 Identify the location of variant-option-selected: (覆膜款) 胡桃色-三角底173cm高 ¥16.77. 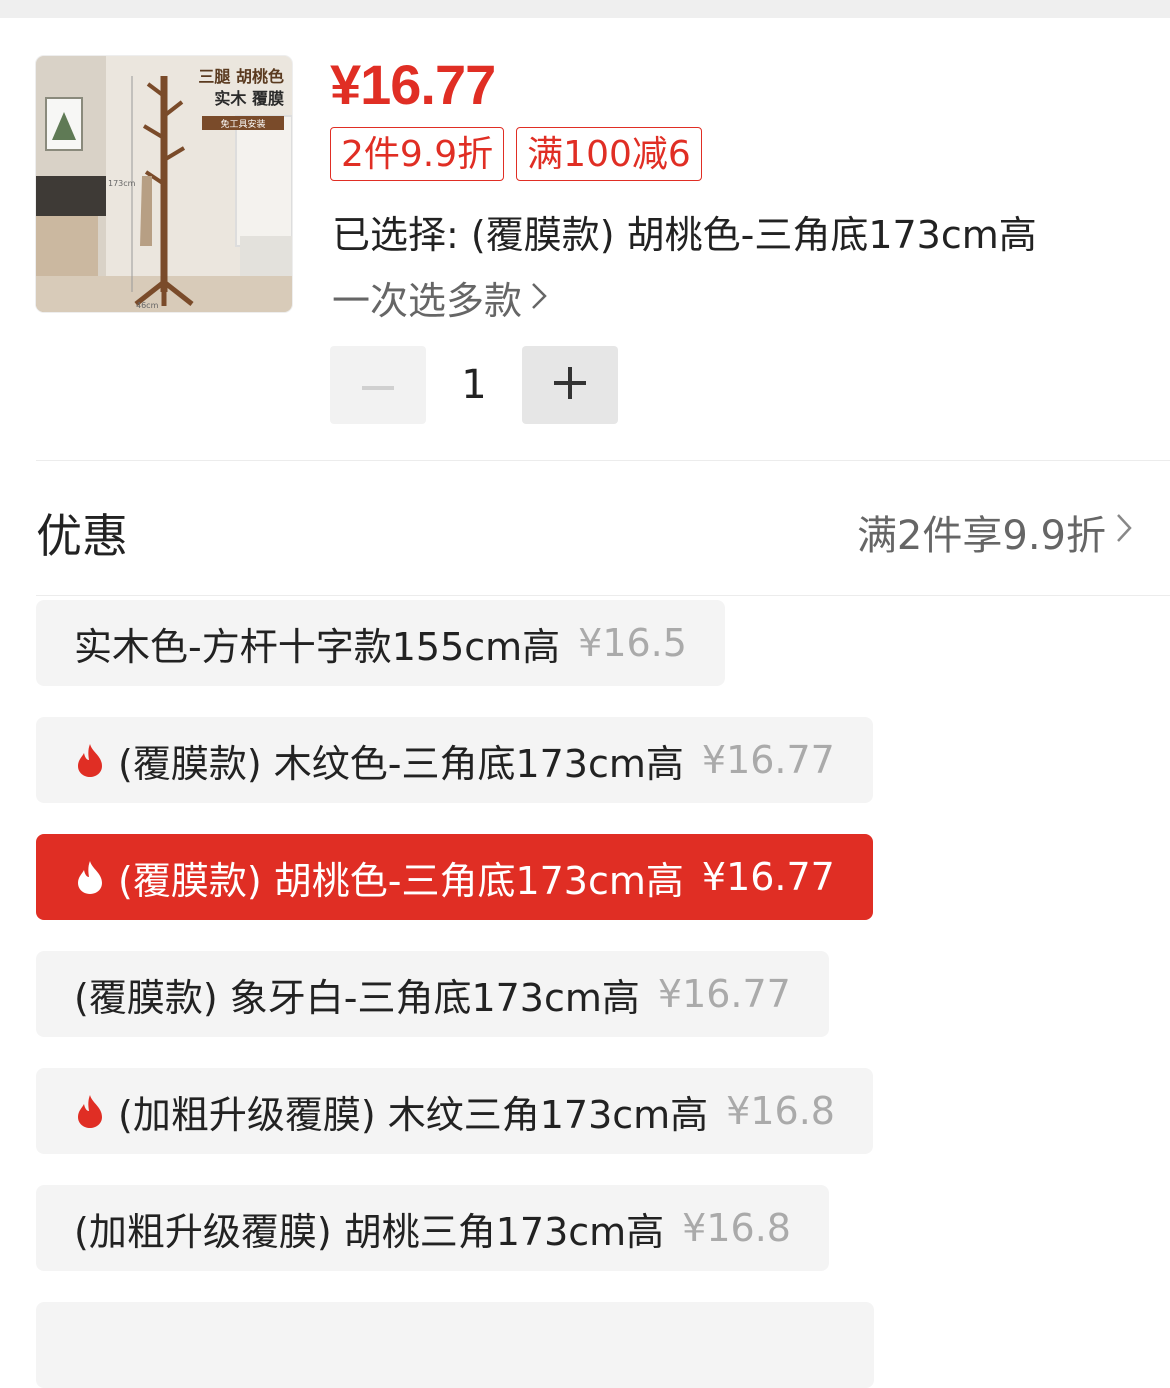
(454, 877).